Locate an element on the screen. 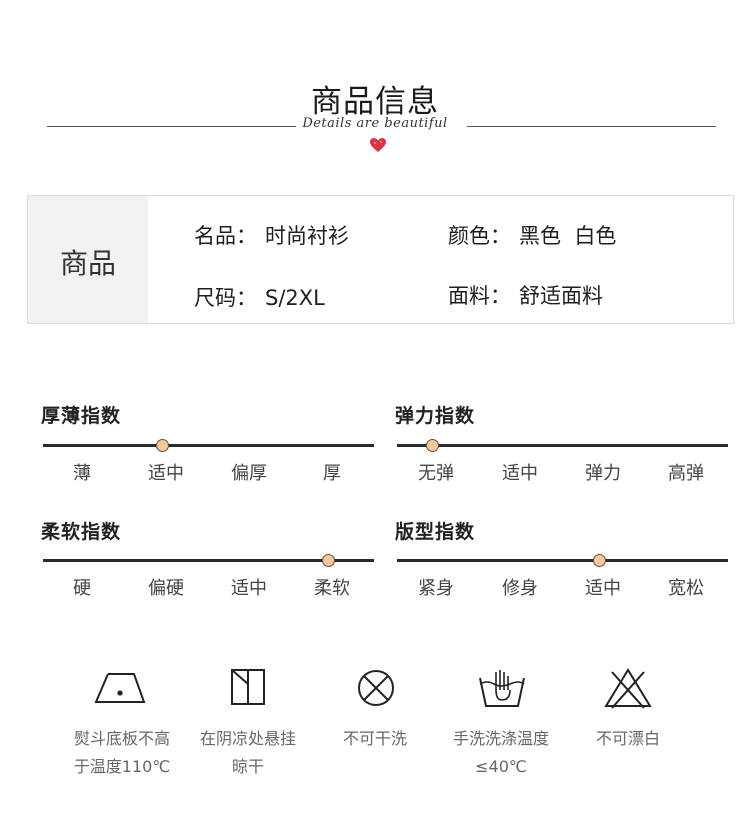 This screenshot has height=831, width=750. info-section-label-panel: 商品 is located at coordinates (88, 259).